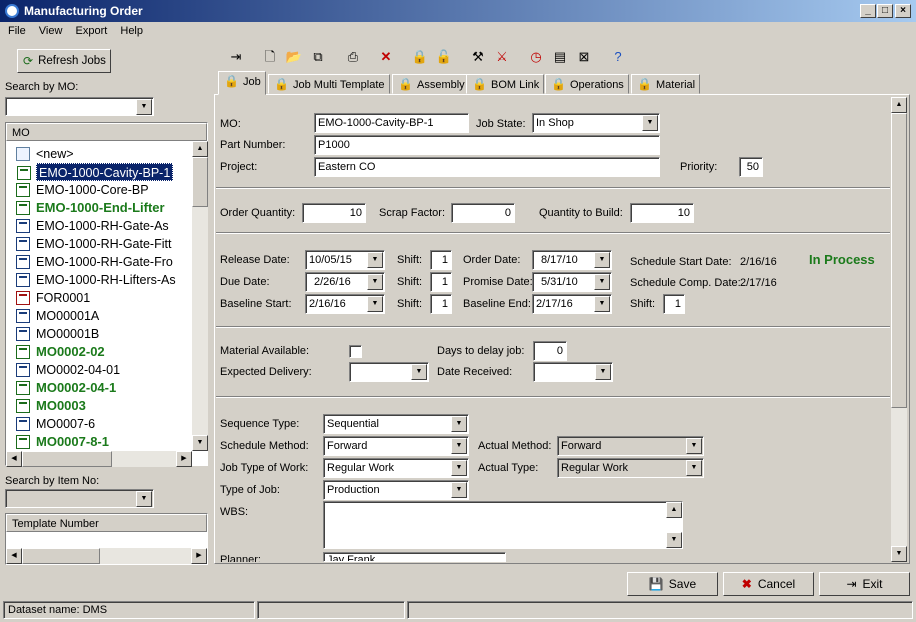  What do you see at coordinates (106, 523) in the screenshot?
I see `template-column-header: Template Number` at bounding box center [106, 523].